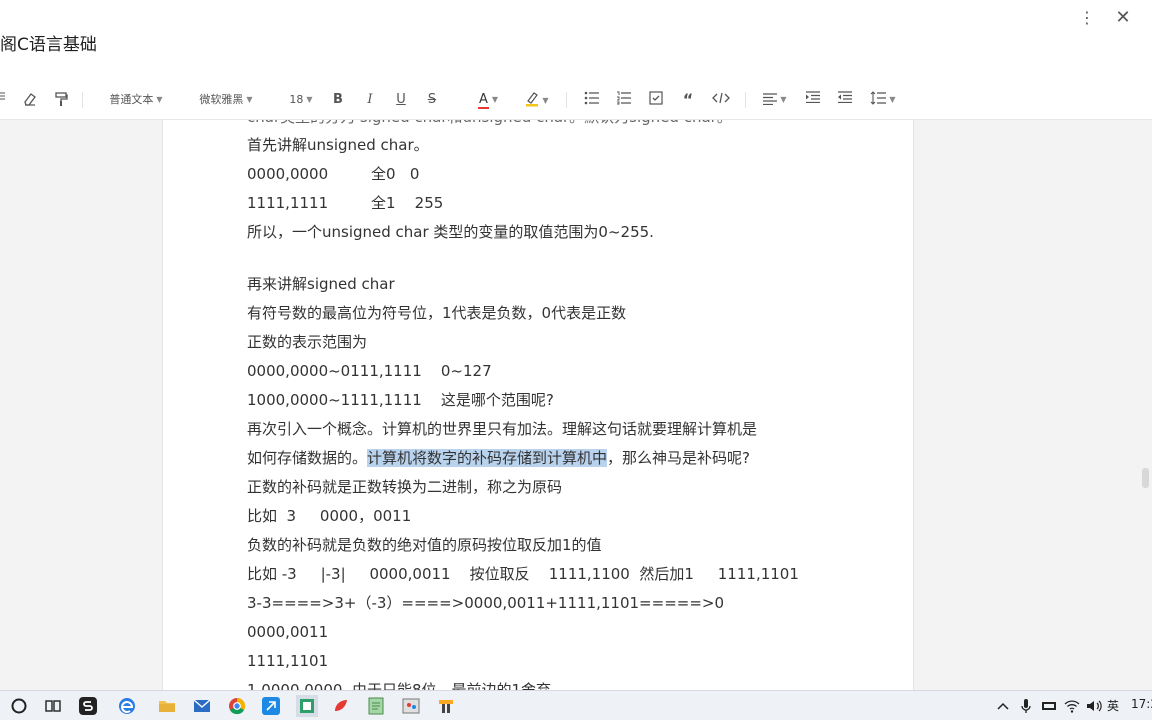 The height and width of the screenshot is (720, 1152). Describe the element at coordinates (576, 100) in the screenshot. I see `formatting-toolbar: 普通文本 ▼ 微软雅黑 ▼ 18 ▼ B I U S A ▼ ▼ “ ▼ ▼` at that location.